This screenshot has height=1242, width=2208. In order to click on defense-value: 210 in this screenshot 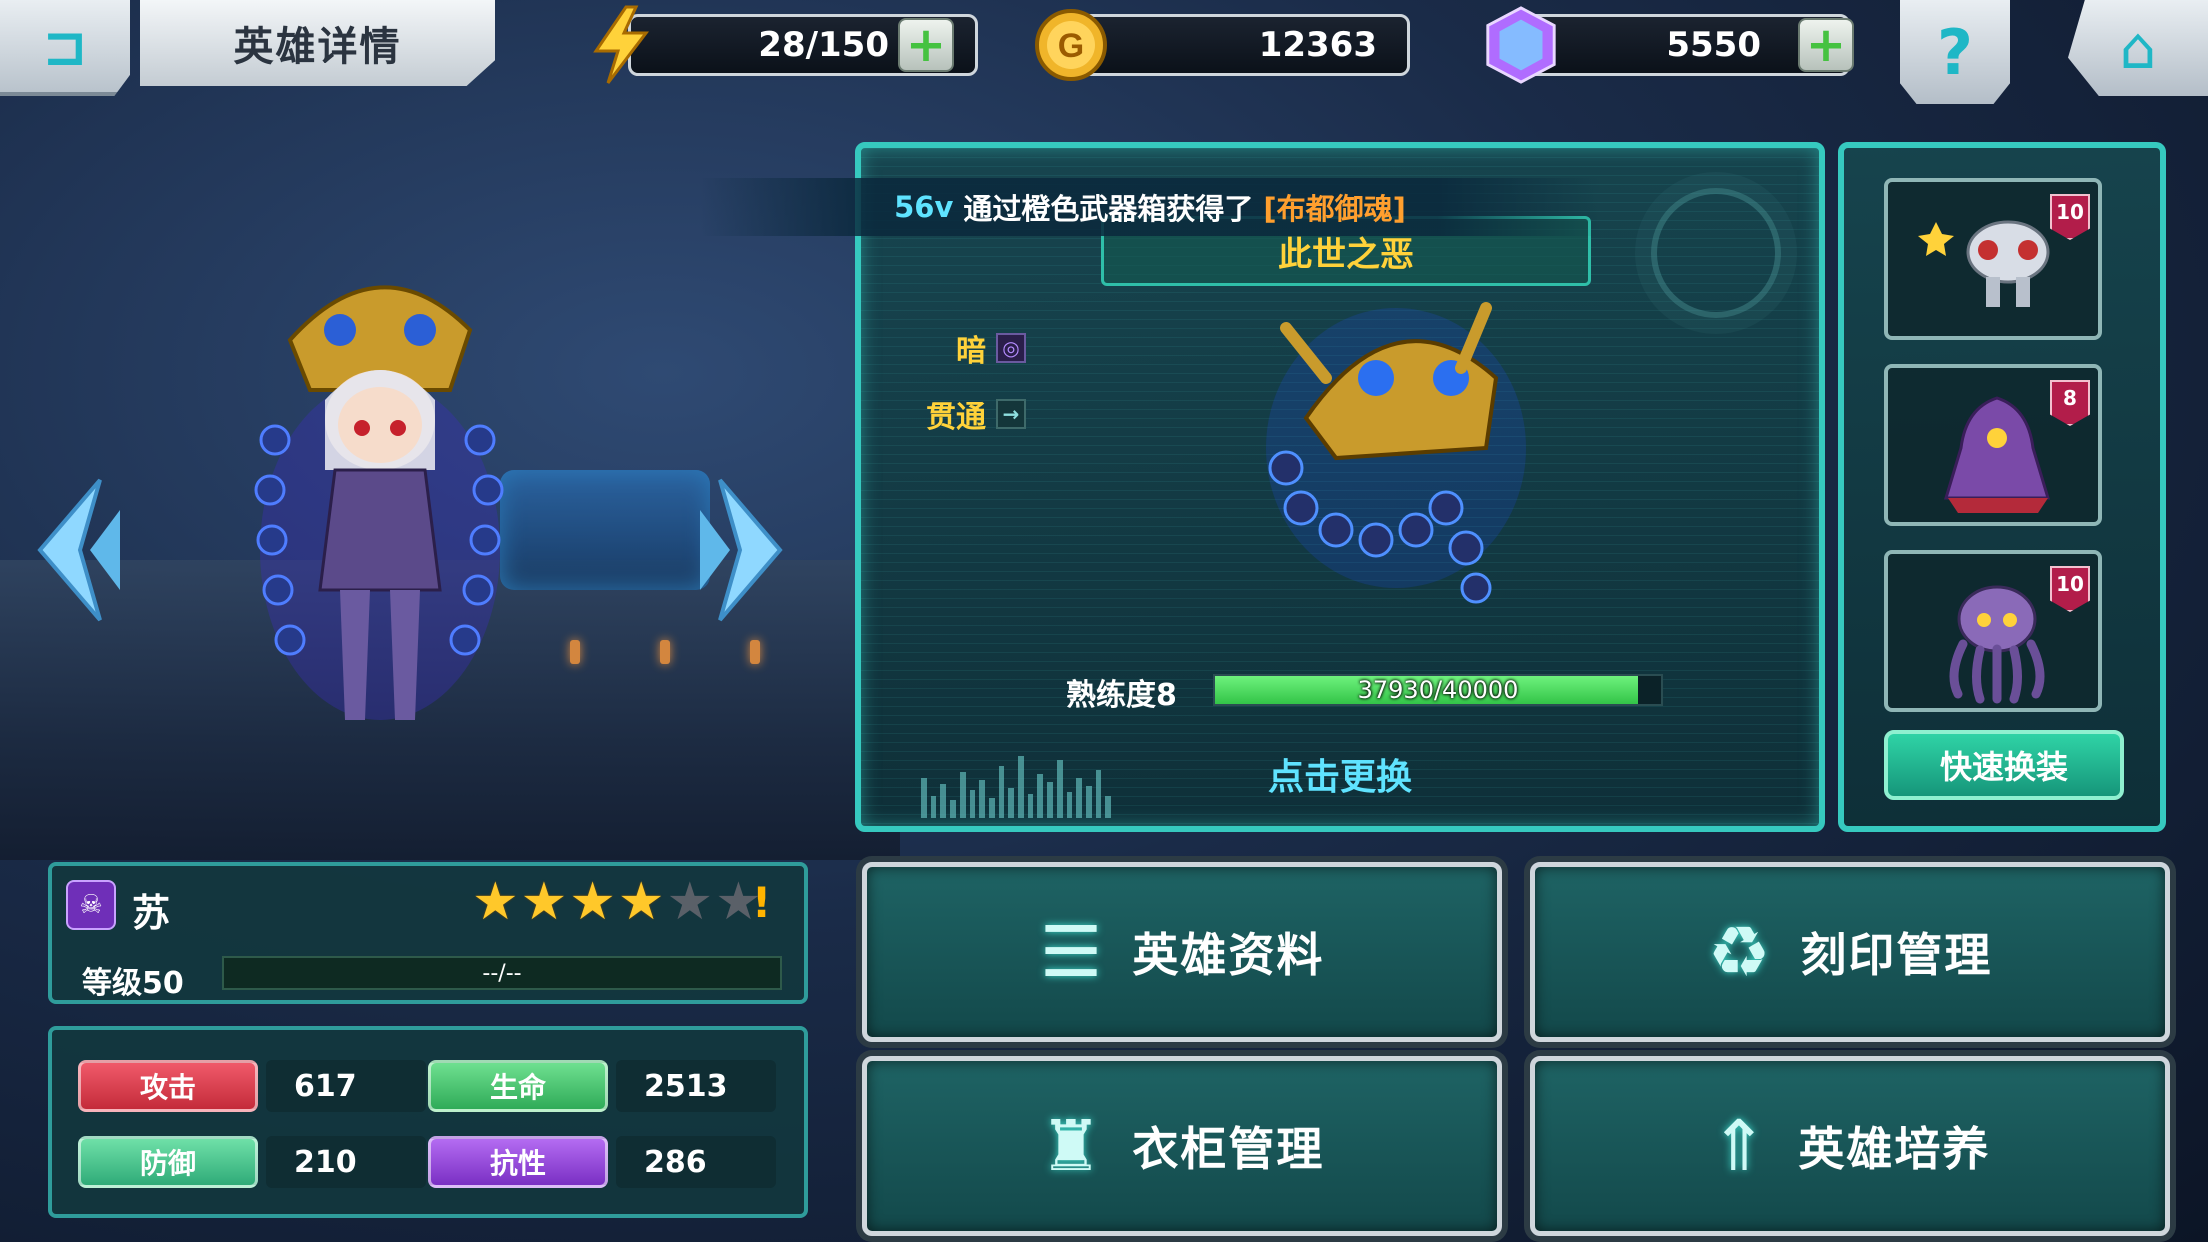, I will do `click(346, 1162)`.